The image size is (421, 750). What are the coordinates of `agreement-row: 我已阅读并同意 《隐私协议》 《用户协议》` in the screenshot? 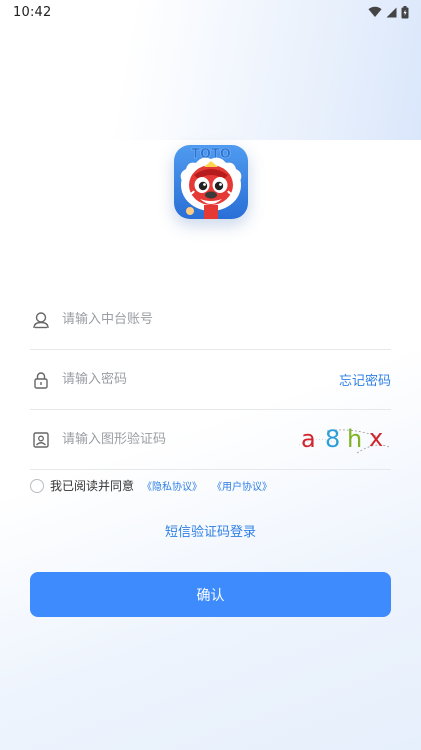 It's located at (156, 485).